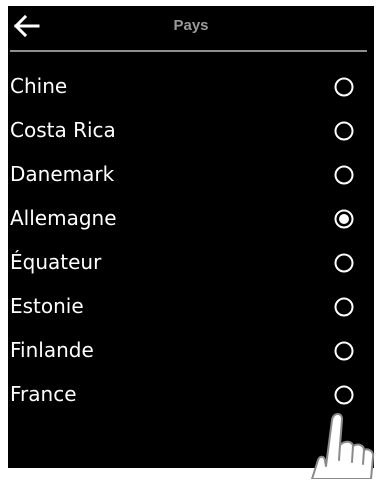  I want to click on country-option: Allemagne, so click(191, 222).